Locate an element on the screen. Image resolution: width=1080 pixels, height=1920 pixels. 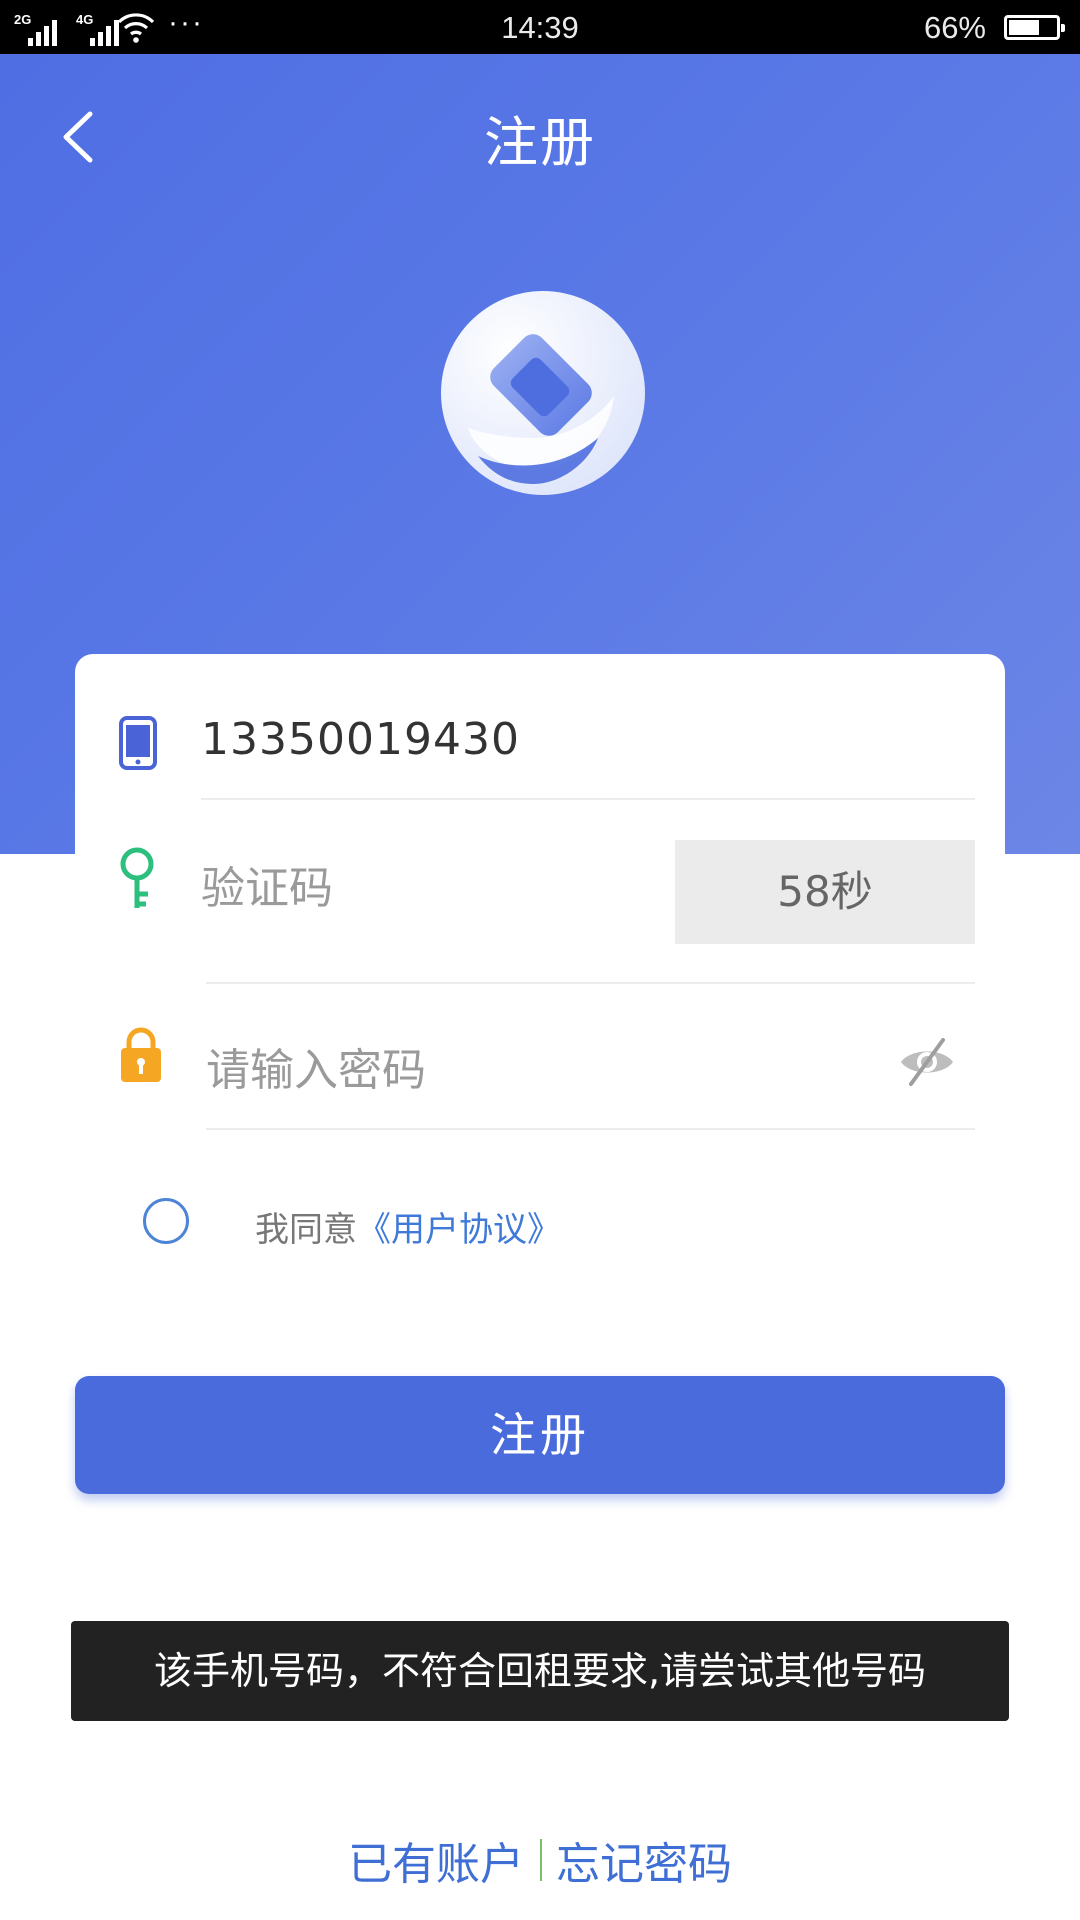
status-bar: 2G 4G ··· 14:39 66% is located at coordinates (540, 27).